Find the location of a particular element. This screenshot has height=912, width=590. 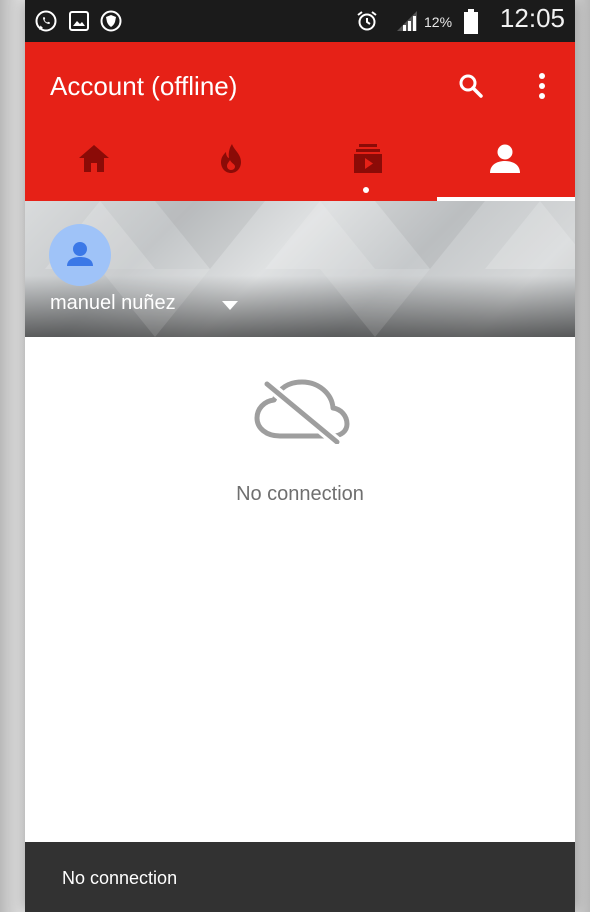

trending-icon is located at coordinates (231, 158).